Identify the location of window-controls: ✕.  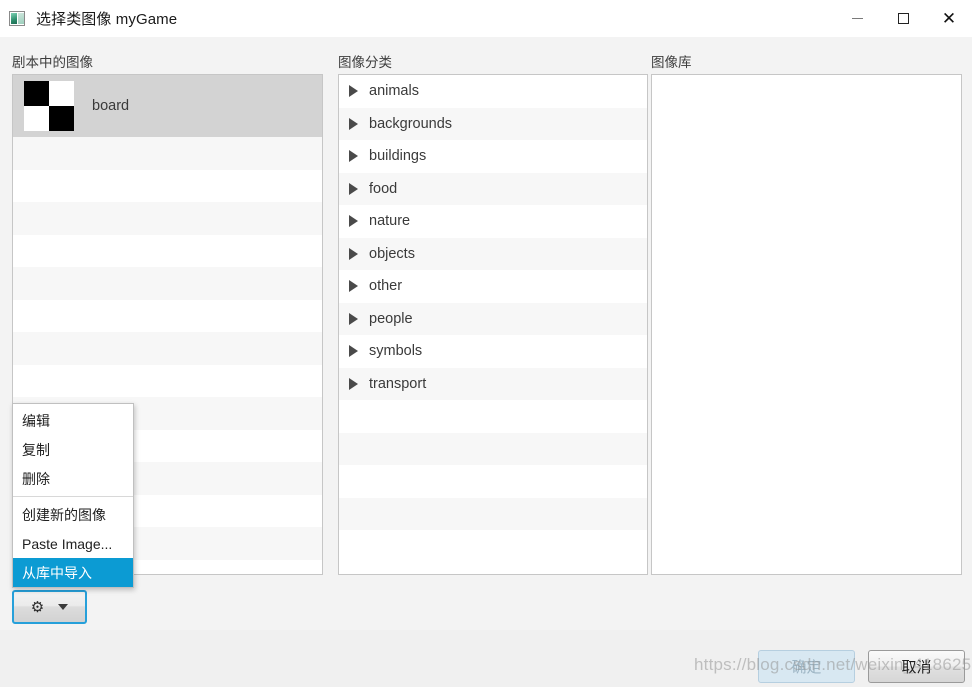
(903, 18).